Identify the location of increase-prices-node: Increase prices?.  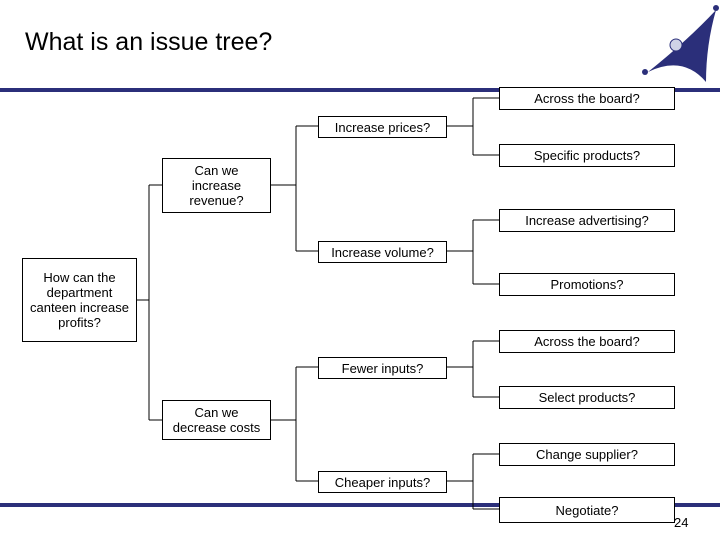
(382, 127).